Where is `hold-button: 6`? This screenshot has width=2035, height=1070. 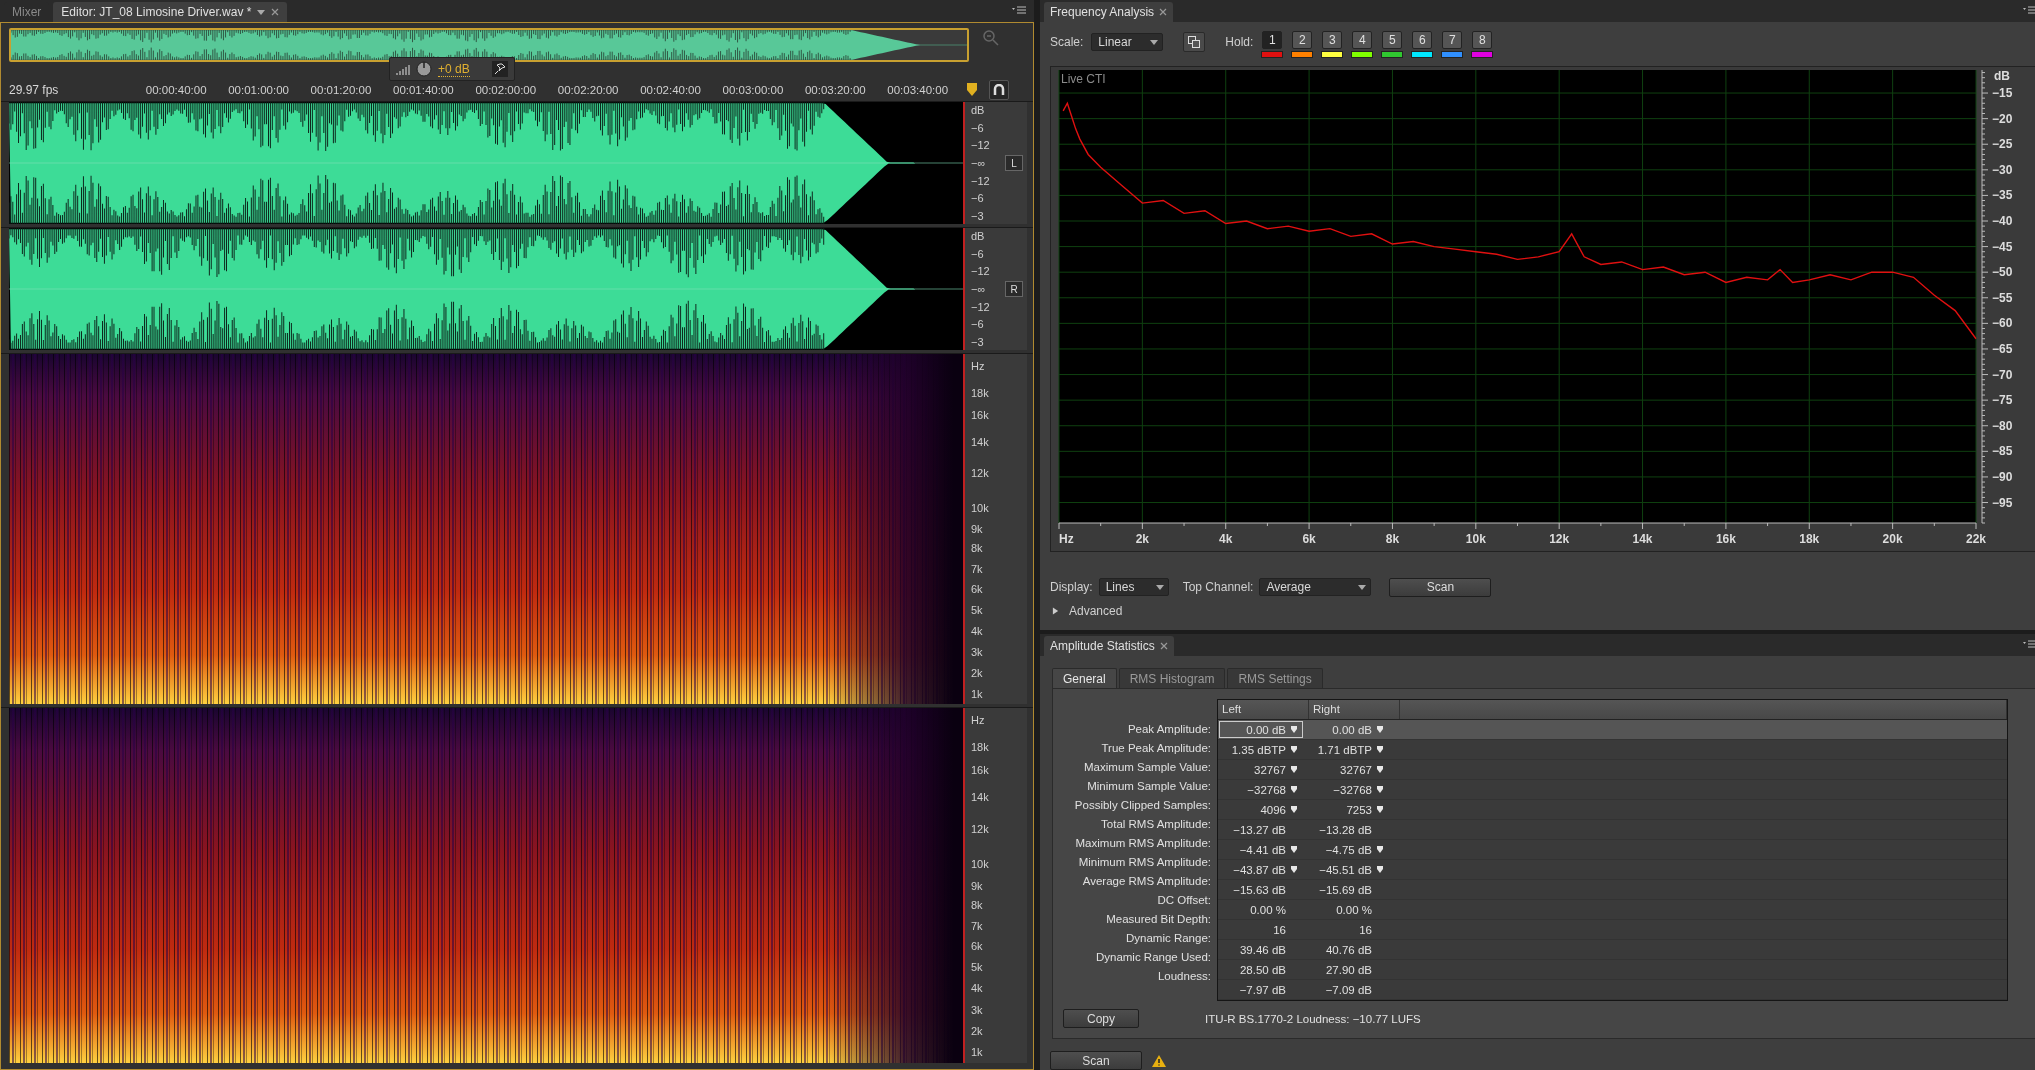 hold-button: 6 is located at coordinates (1422, 39).